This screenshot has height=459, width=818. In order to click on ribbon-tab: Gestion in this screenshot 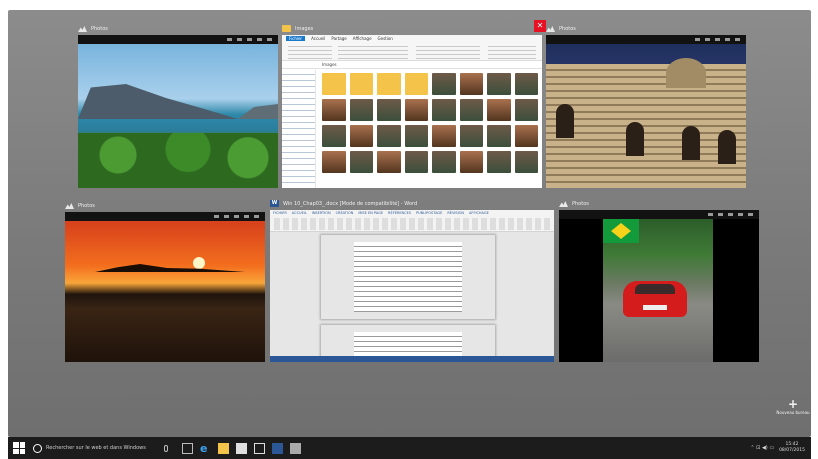, I will do `click(385, 38)`.